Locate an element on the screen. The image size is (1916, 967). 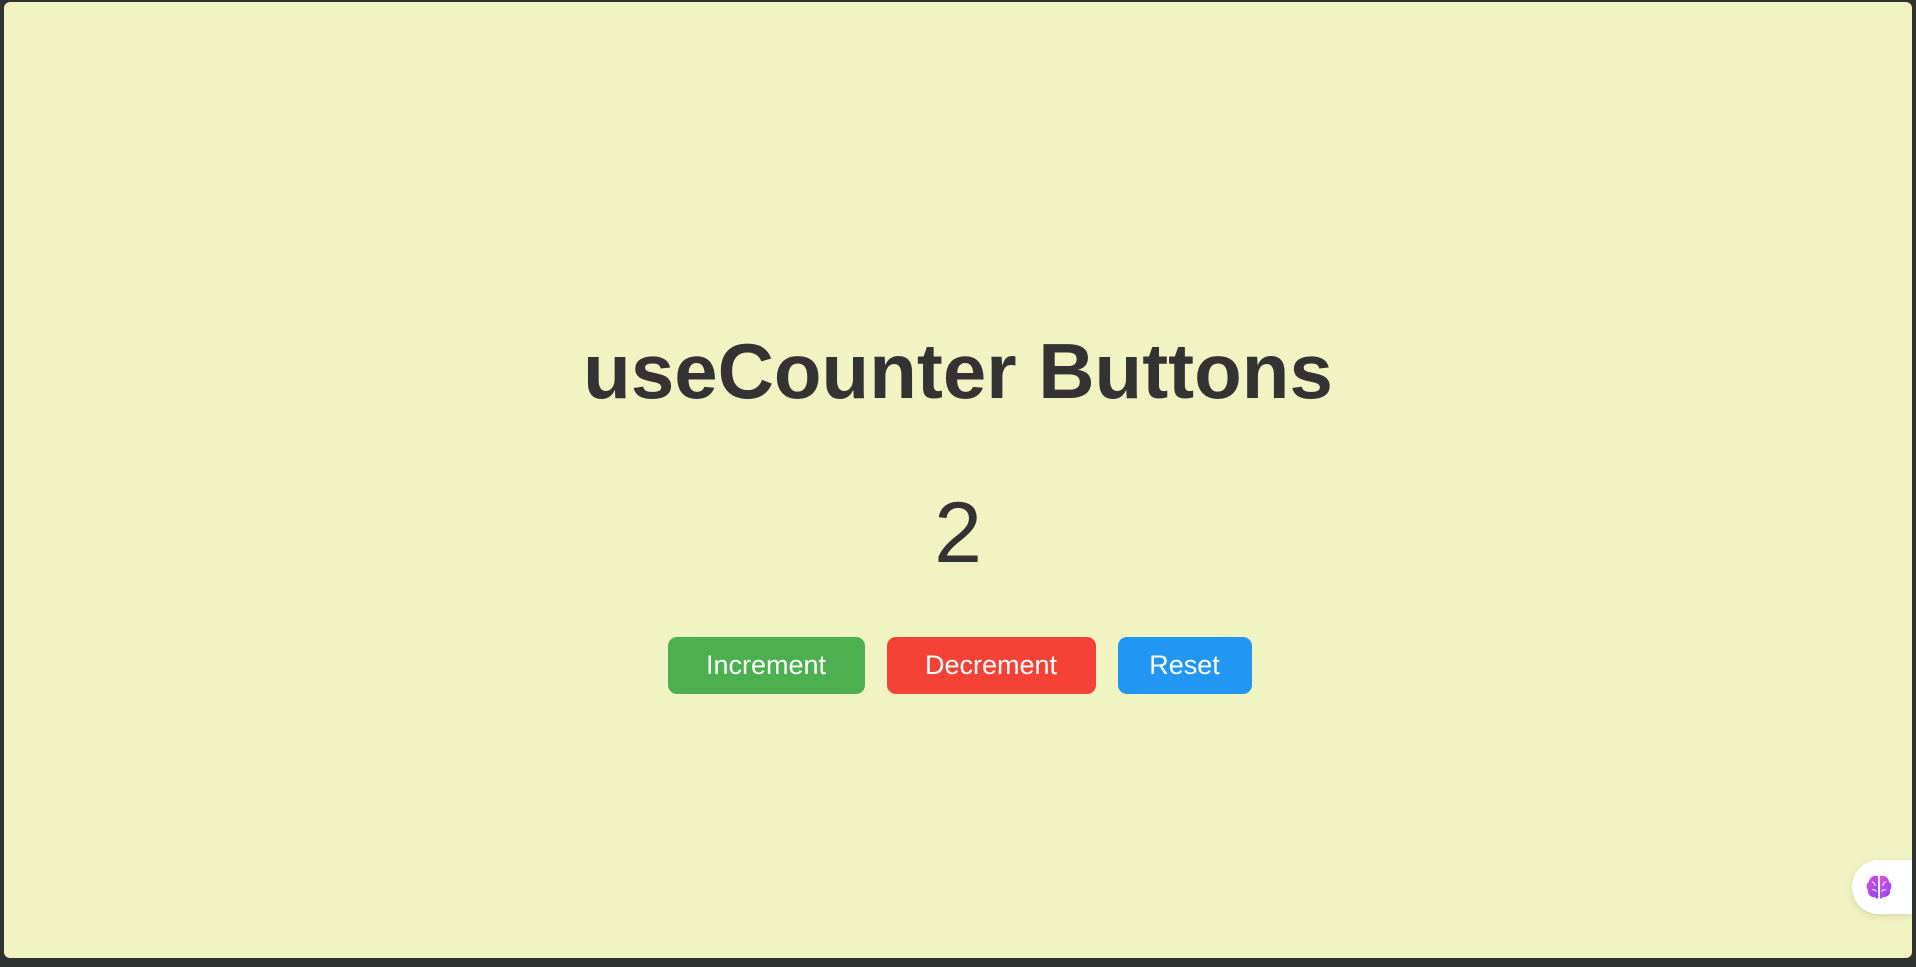
button-row: Increment Decrement Reset is located at coordinates (958, 665).